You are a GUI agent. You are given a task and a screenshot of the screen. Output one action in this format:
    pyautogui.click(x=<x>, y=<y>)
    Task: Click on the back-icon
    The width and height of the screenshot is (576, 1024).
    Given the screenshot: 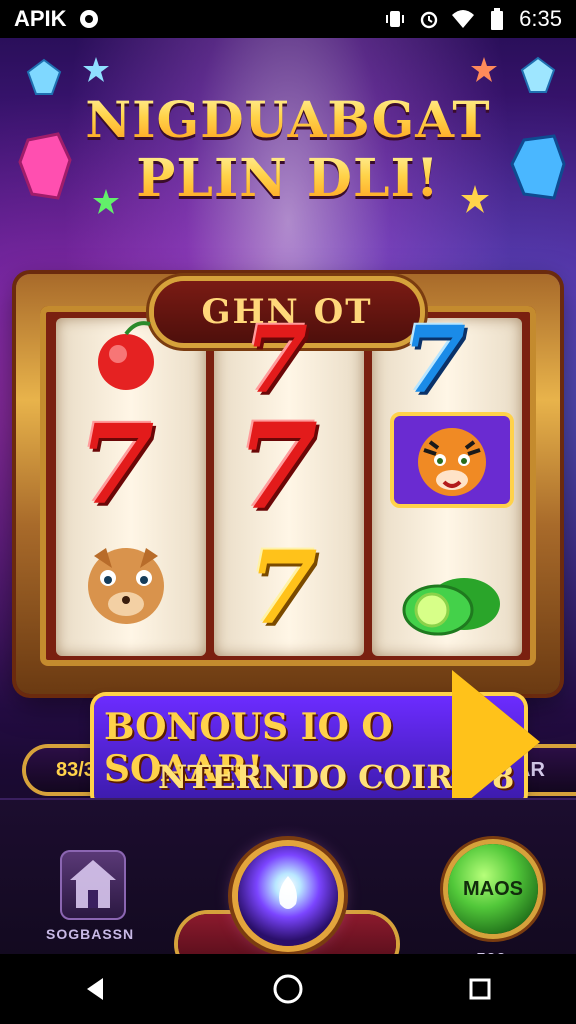 What is the action you would take?
    pyautogui.click(x=95, y=989)
    